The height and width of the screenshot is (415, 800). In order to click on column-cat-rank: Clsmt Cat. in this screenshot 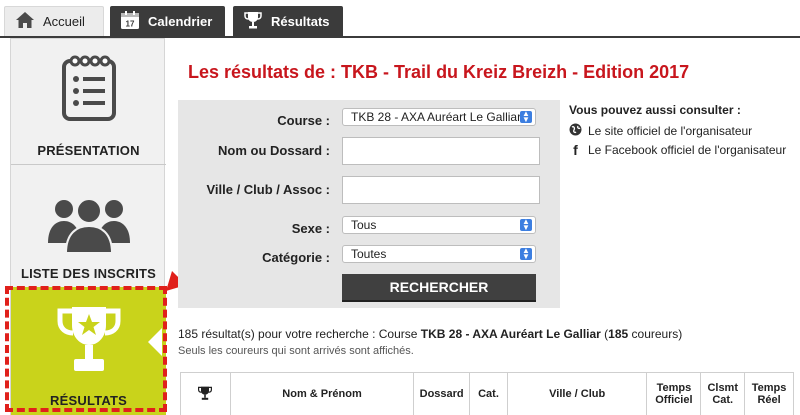, I will do `click(723, 394)`.